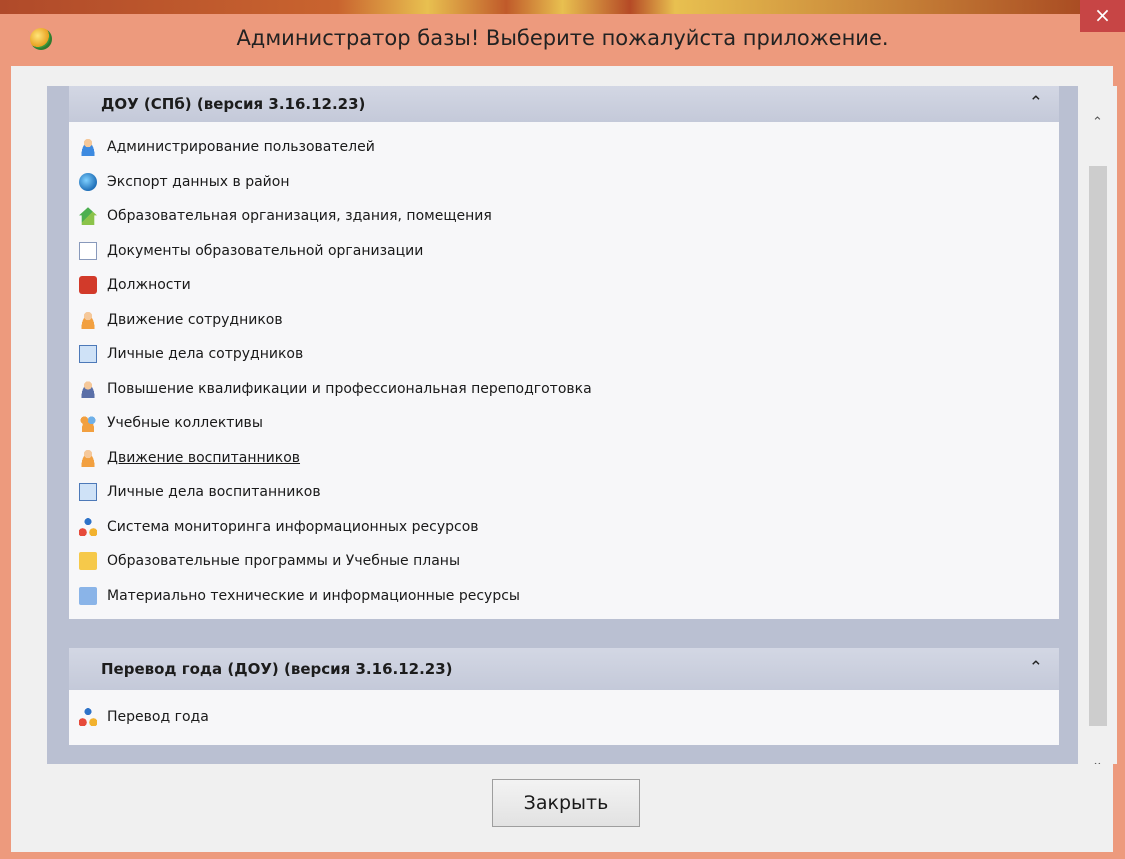 This screenshot has height=859, width=1125. I want to click on group-items: Перевод года, so click(564, 717).